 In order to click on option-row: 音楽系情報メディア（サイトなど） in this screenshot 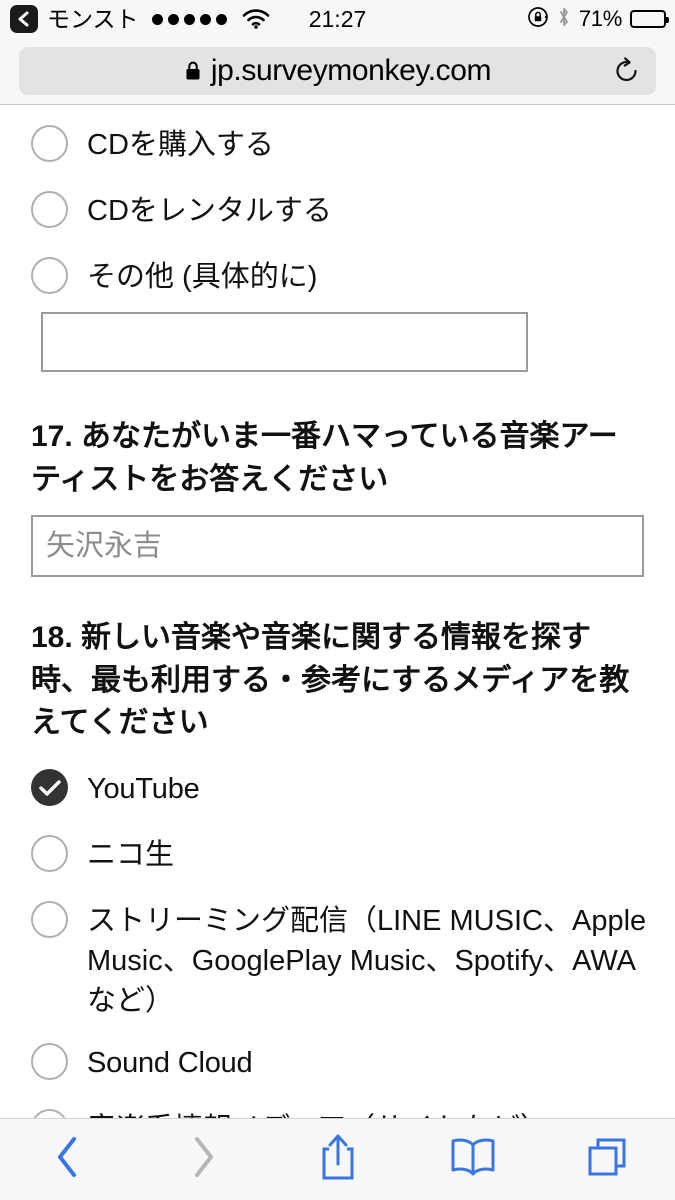, I will do `click(337, 1113)`.